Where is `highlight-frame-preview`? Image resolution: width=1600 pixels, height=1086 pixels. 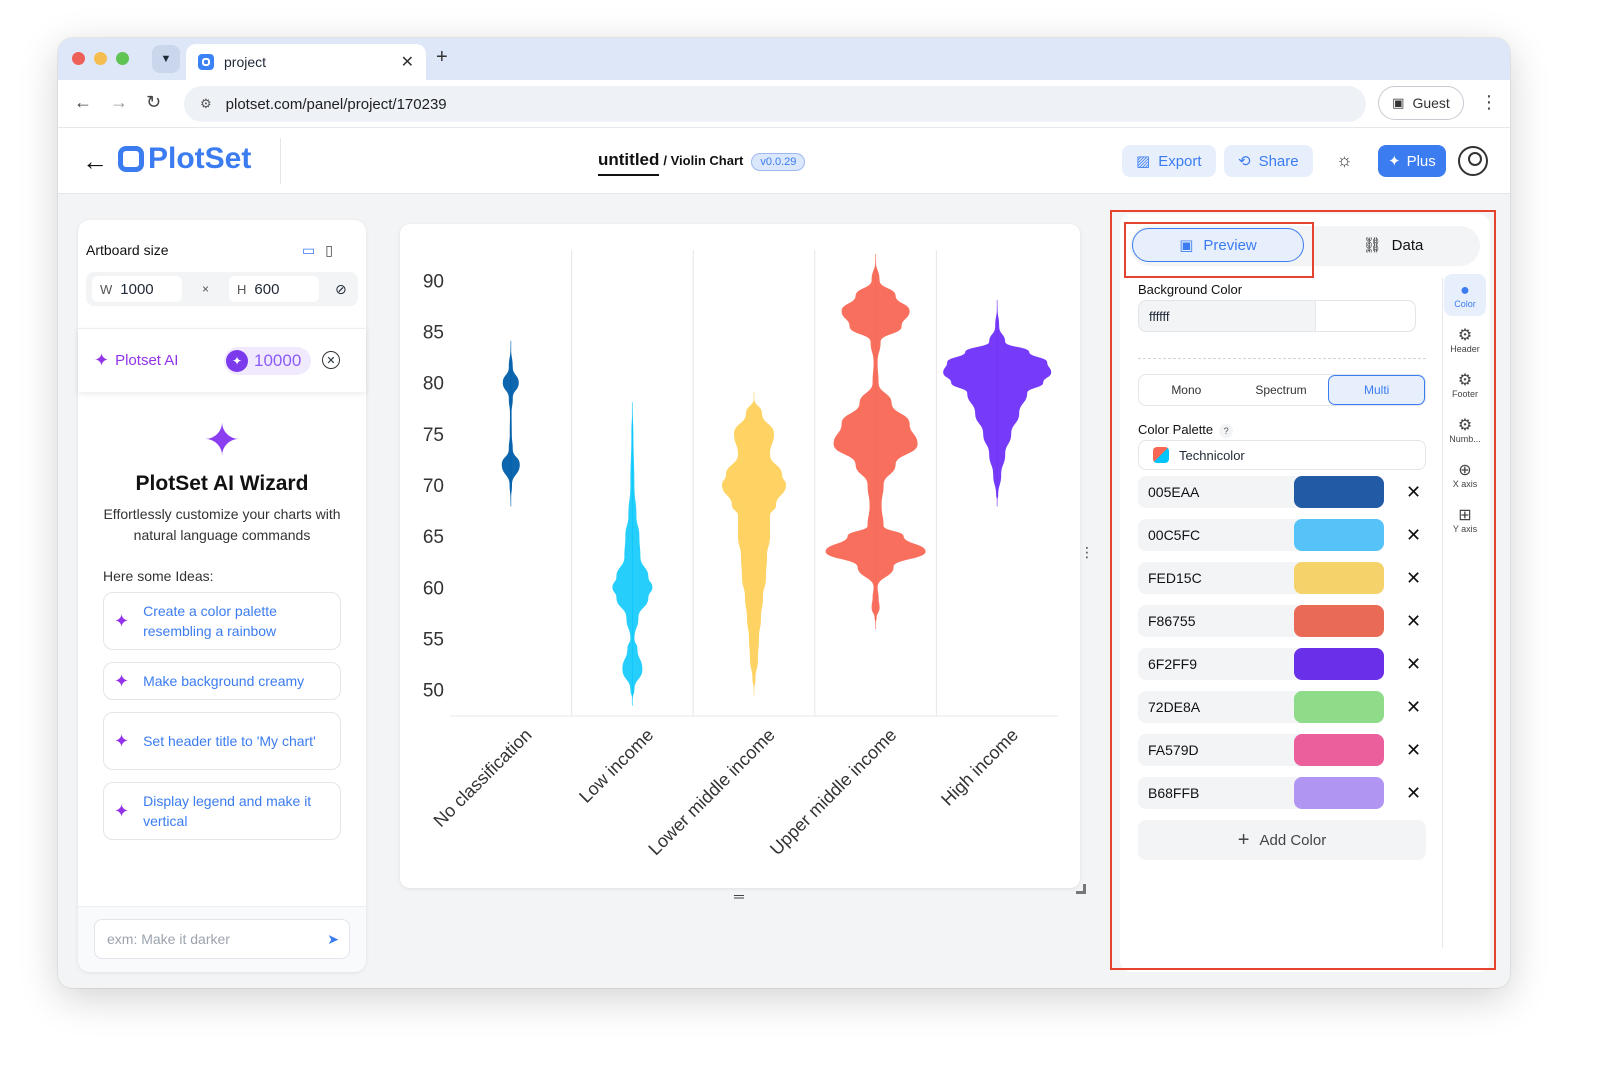 highlight-frame-preview is located at coordinates (1219, 250).